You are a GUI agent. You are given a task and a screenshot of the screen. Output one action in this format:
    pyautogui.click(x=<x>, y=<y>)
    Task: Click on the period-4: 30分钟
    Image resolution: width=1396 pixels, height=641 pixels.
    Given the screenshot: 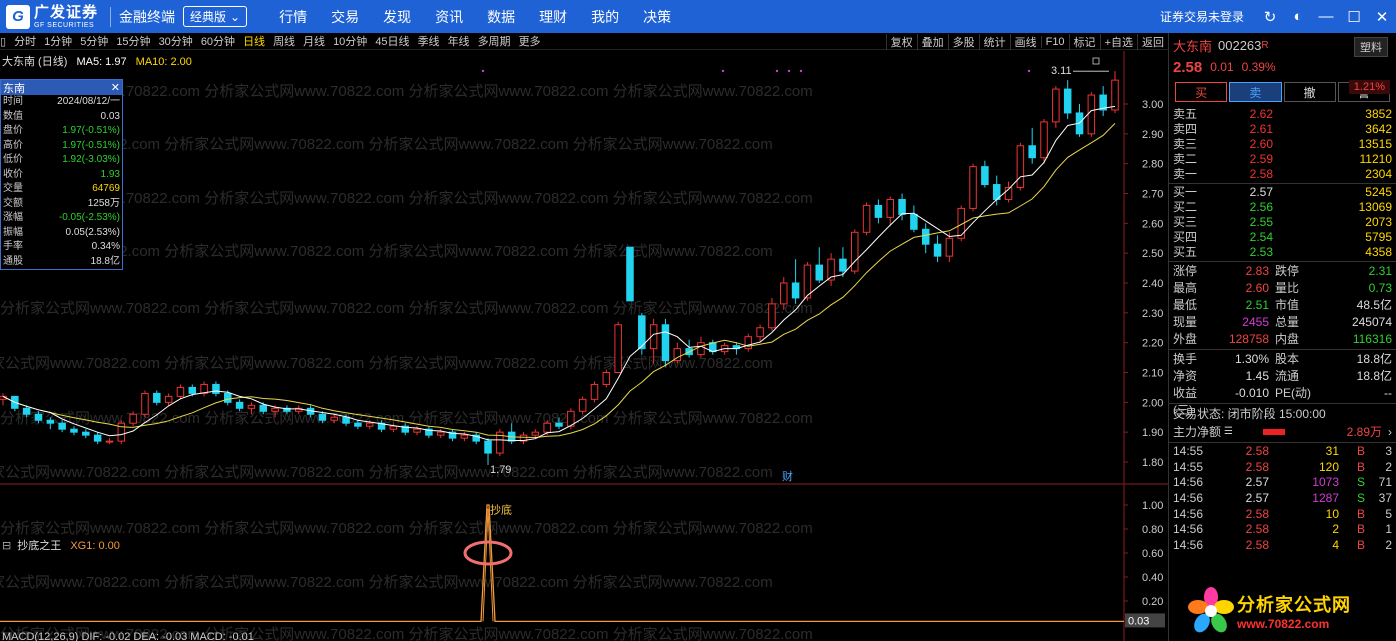 What is the action you would take?
    pyautogui.click(x=176, y=41)
    